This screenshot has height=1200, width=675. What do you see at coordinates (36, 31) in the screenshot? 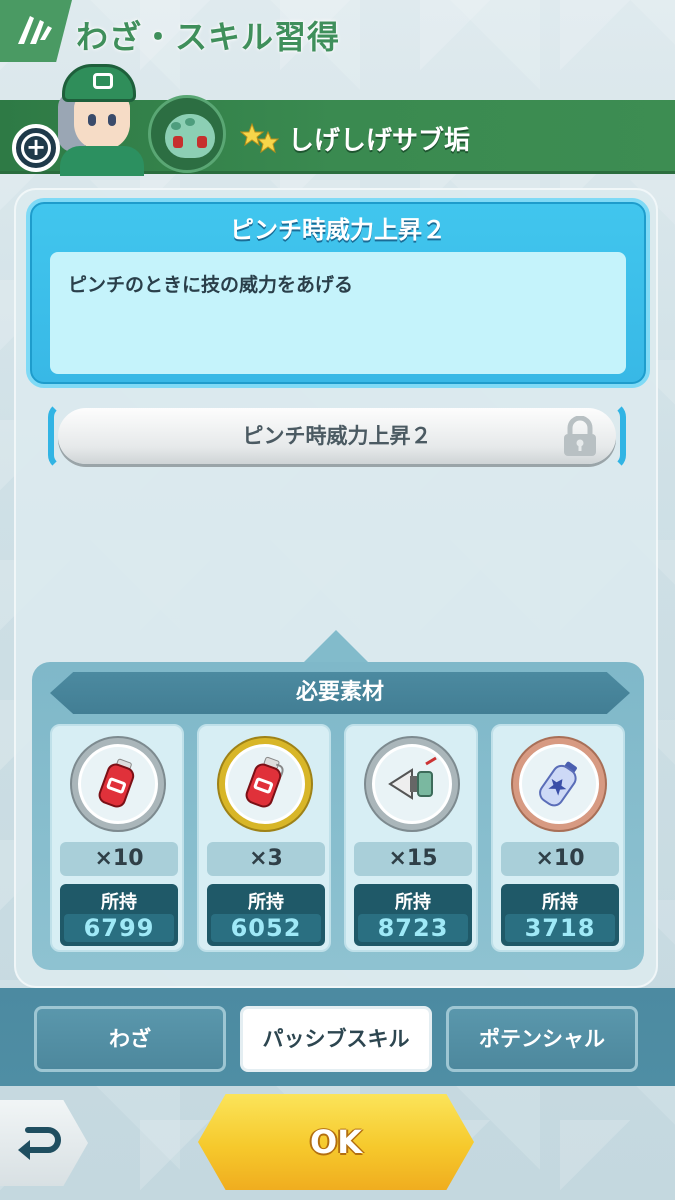
I see `skill-logo-icon` at bounding box center [36, 31].